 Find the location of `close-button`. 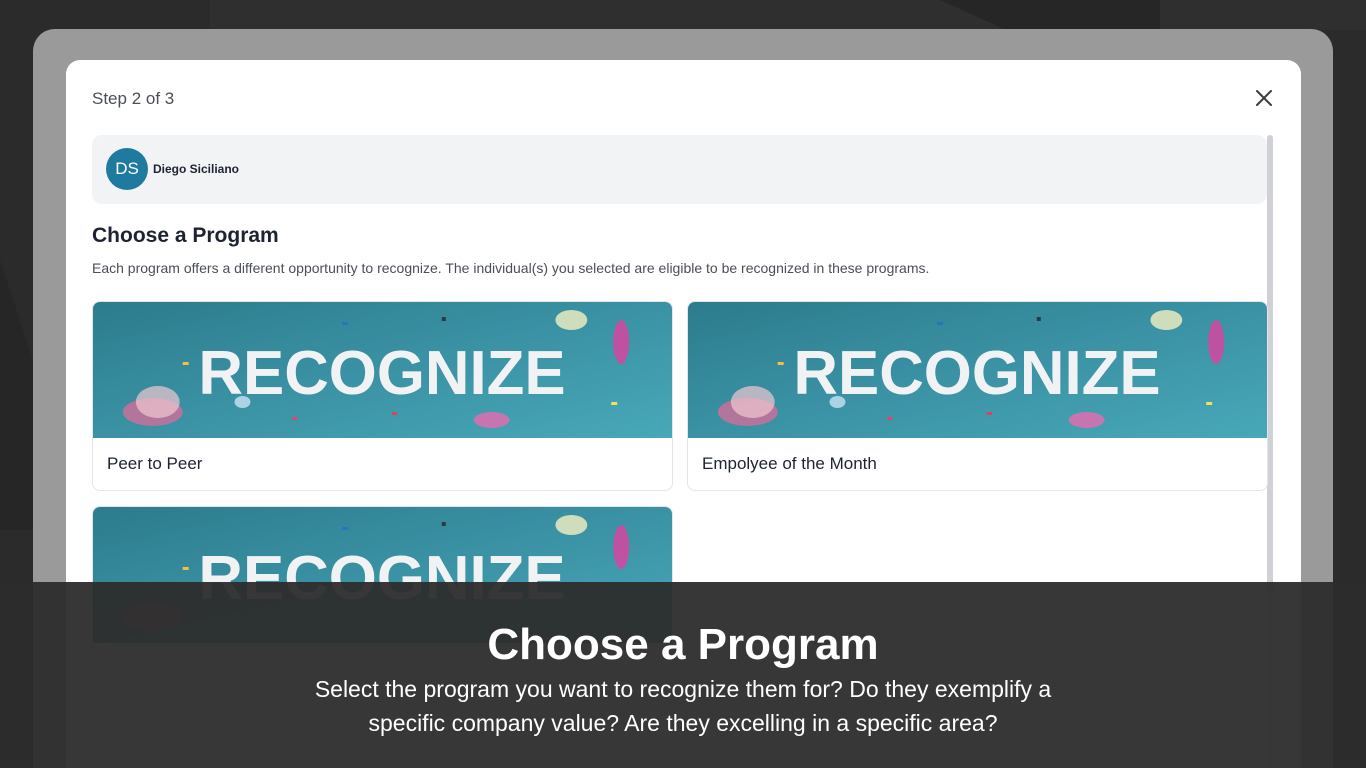

close-button is located at coordinates (1264, 98).